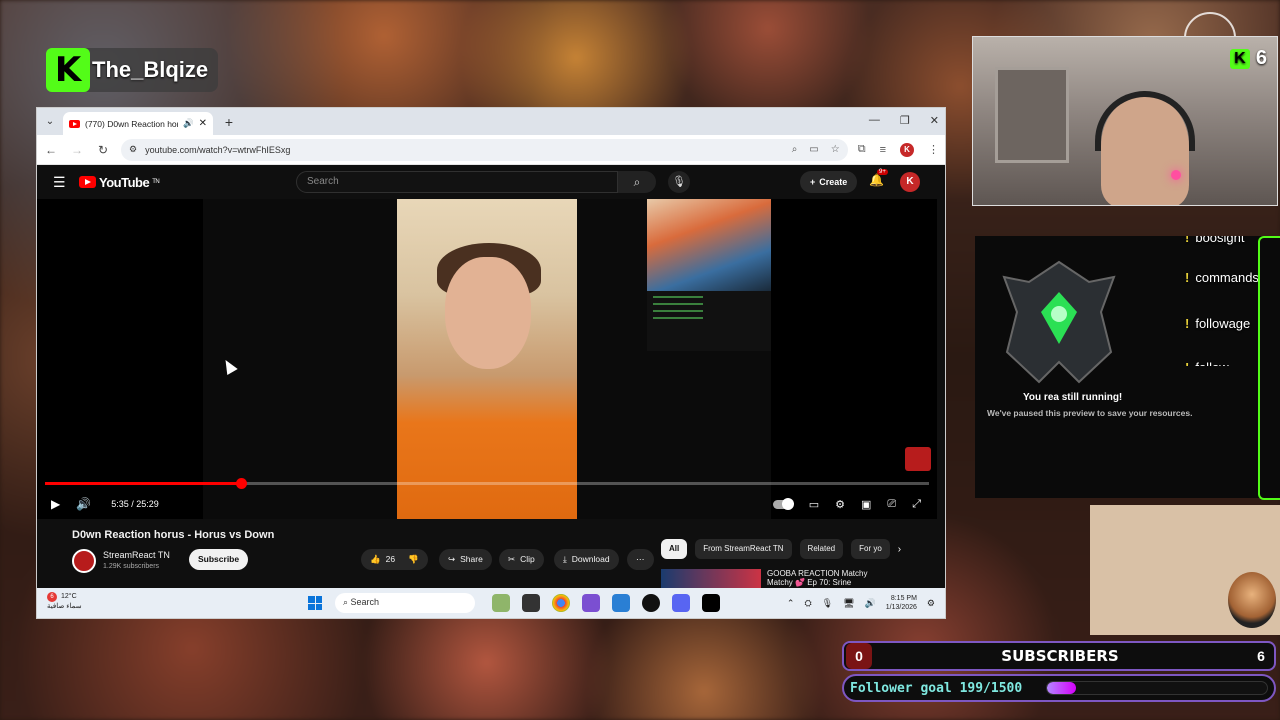 This screenshot has height=720, width=1280. Describe the element at coordinates (465, 559) in the screenshot. I see `share-button: ↪ Share` at that location.